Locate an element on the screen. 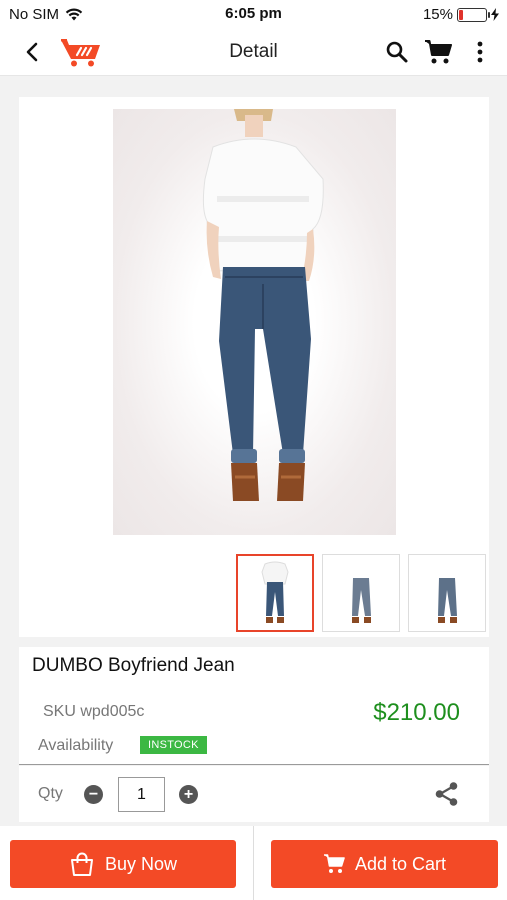  bottom-action-bar: Buy Now Add to Cart is located at coordinates (253, 863).